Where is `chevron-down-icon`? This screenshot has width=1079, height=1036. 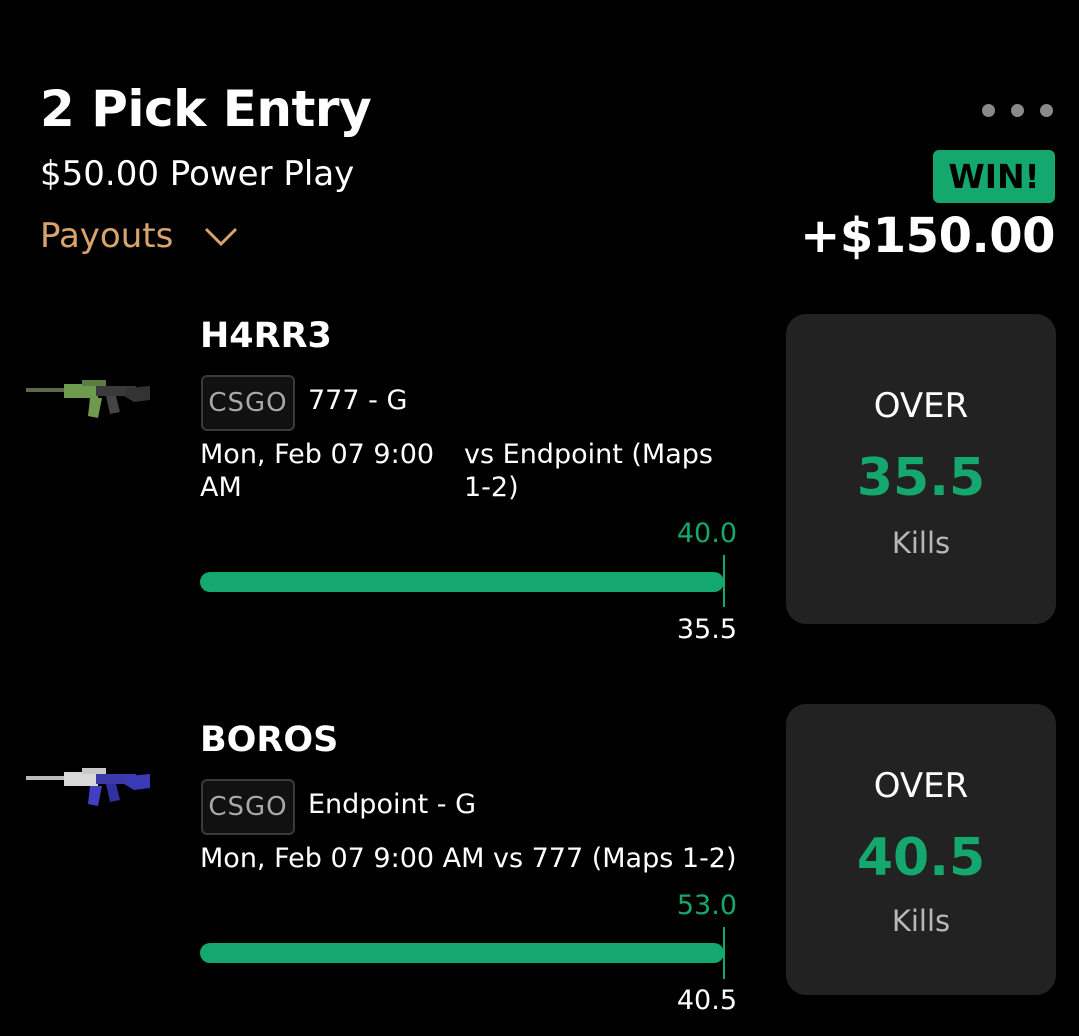 chevron-down-icon is located at coordinates (221, 237).